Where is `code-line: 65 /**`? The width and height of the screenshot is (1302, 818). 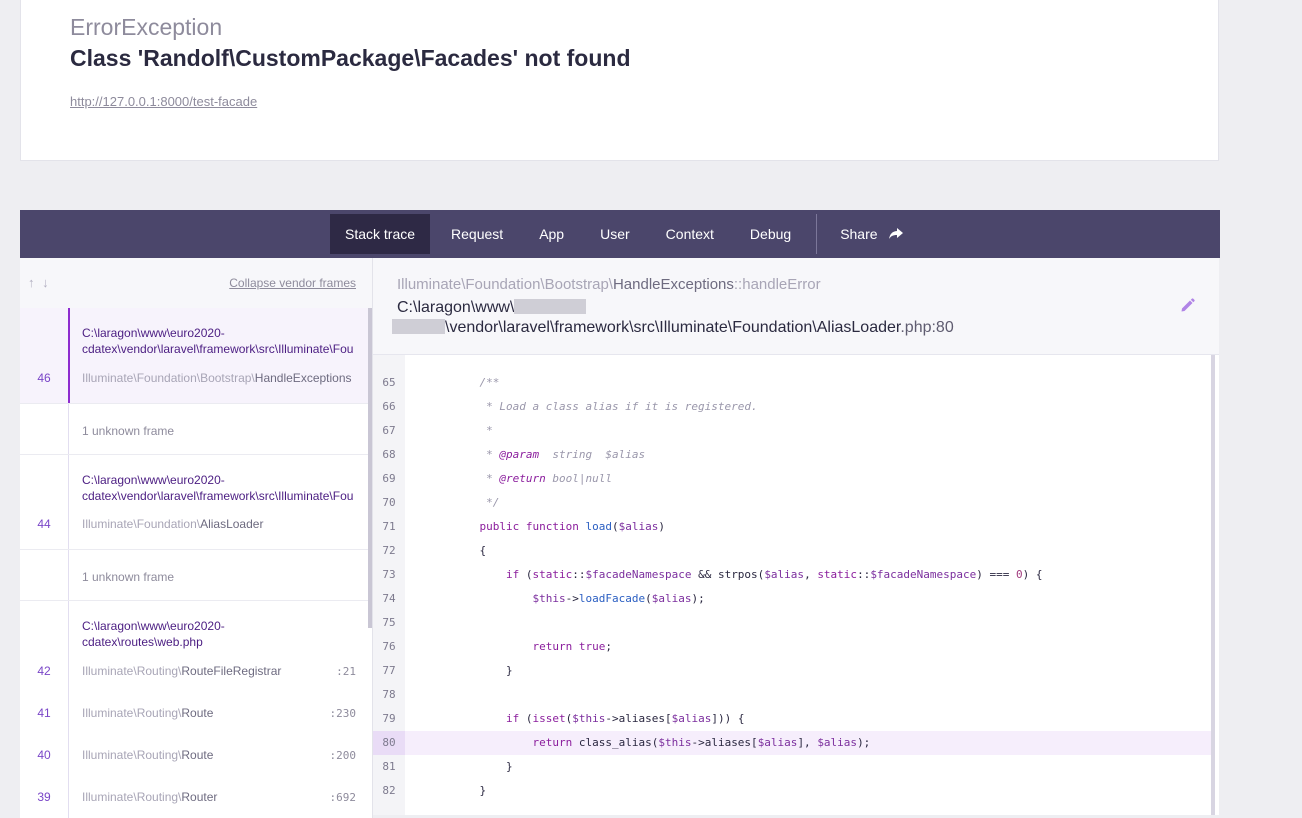
code-line: 65 /** is located at coordinates (794, 383).